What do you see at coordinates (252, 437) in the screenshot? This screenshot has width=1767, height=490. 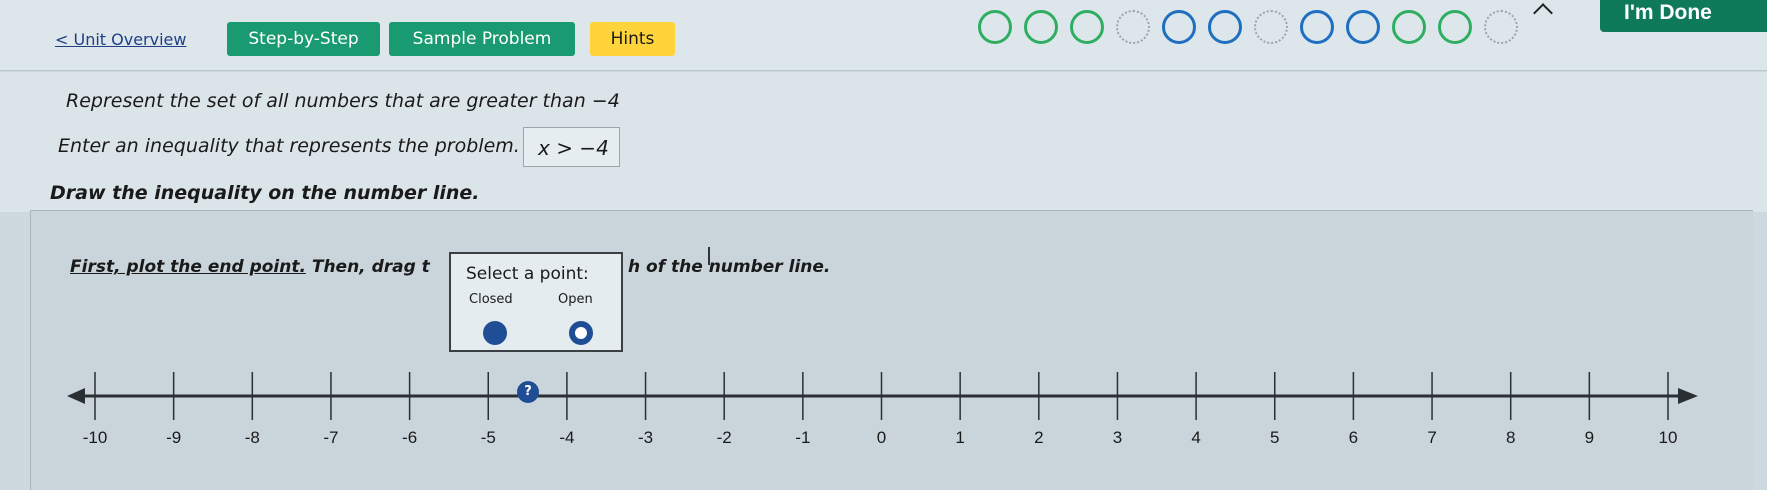 I see `number-line-tick-label: -8` at bounding box center [252, 437].